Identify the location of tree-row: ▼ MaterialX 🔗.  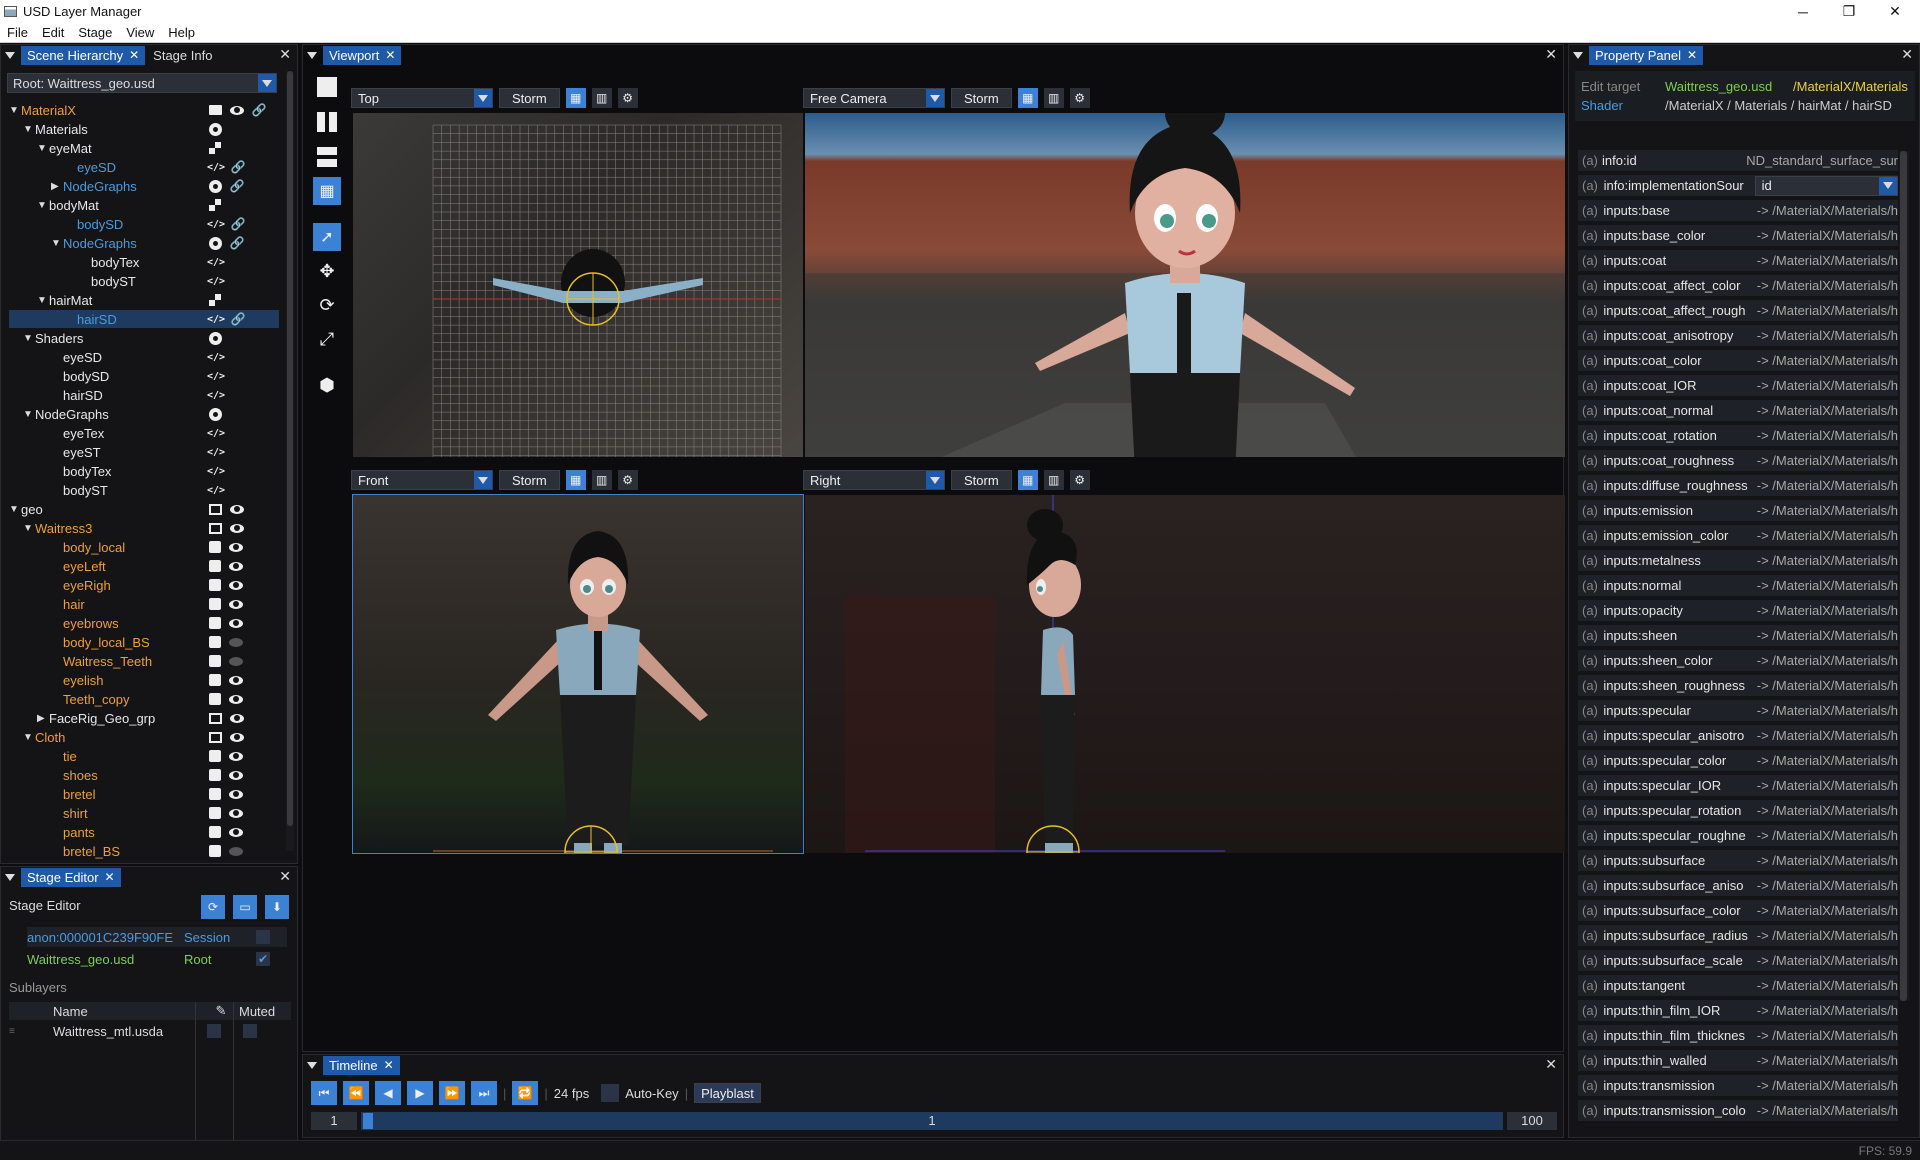
(144, 110).